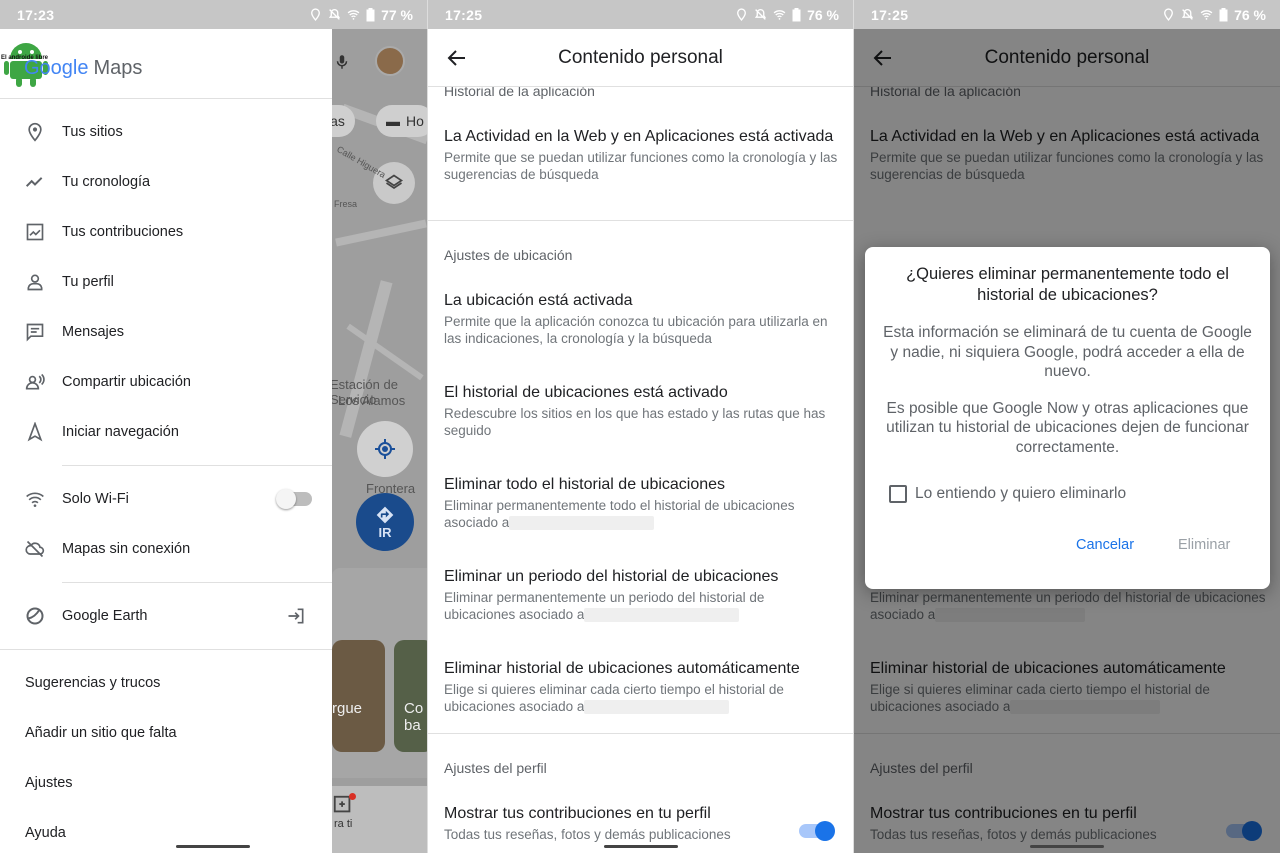 Image resolution: width=1280 pixels, height=853 pixels. Describe the element at coordinates (35, 381) in the screenshot. I see `share-location-icon` at that location.